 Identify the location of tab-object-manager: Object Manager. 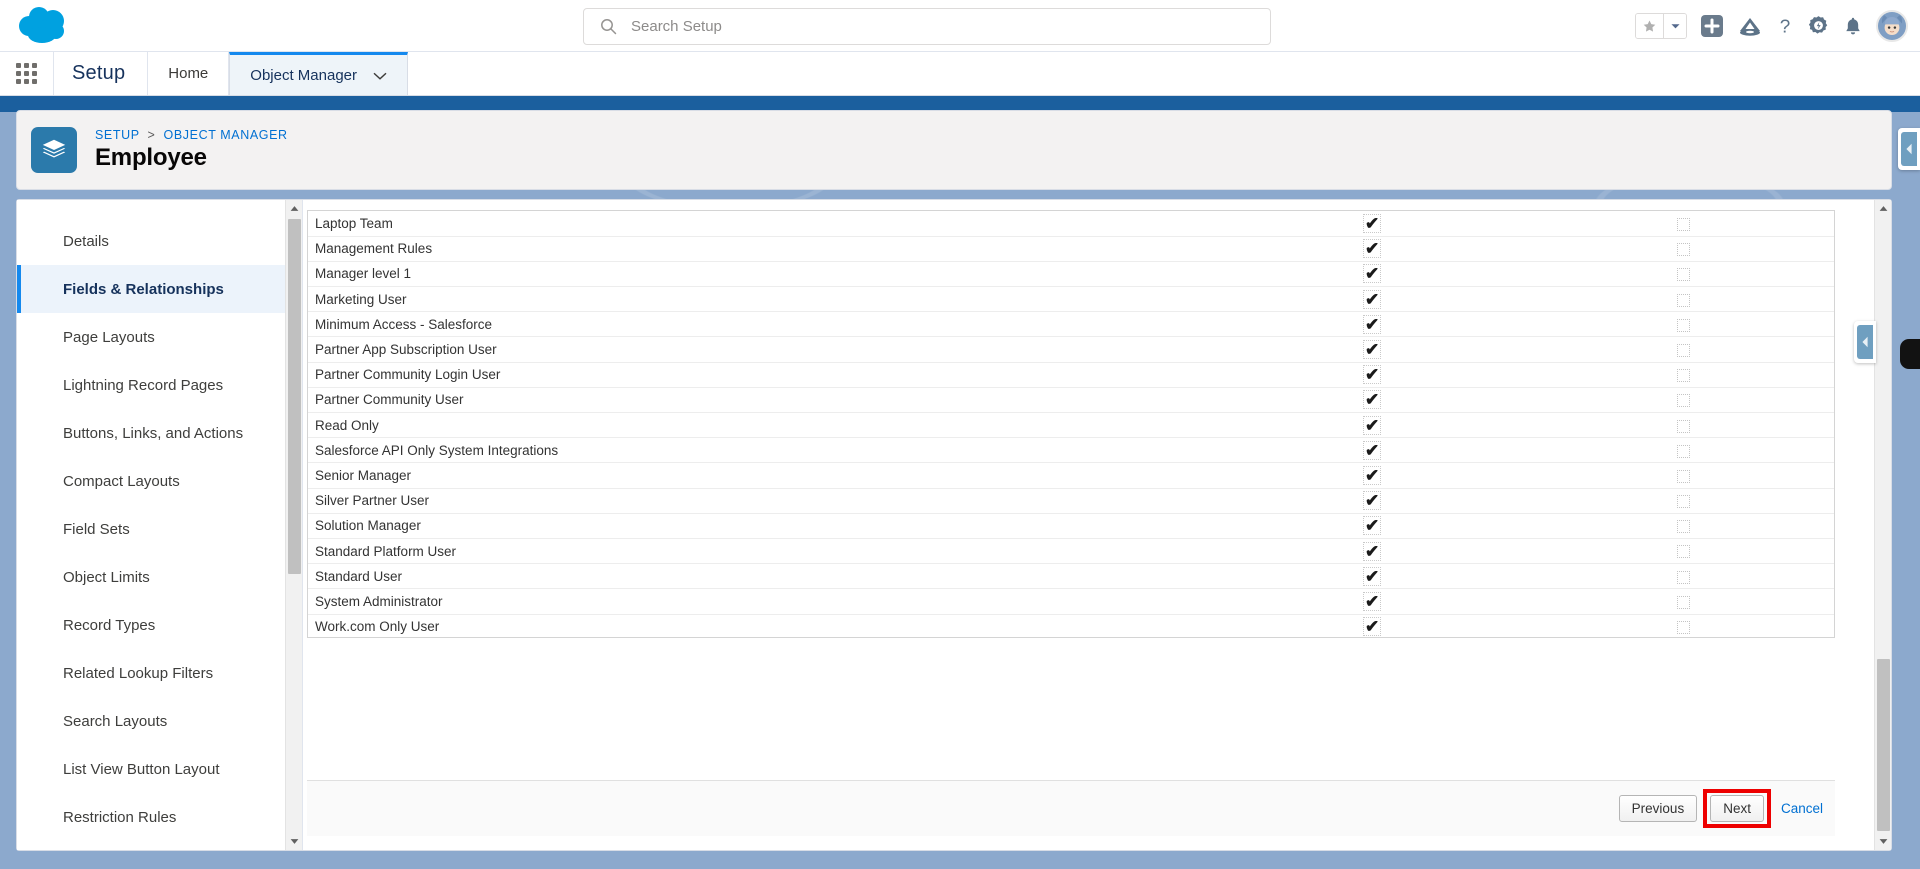
(319, 73).